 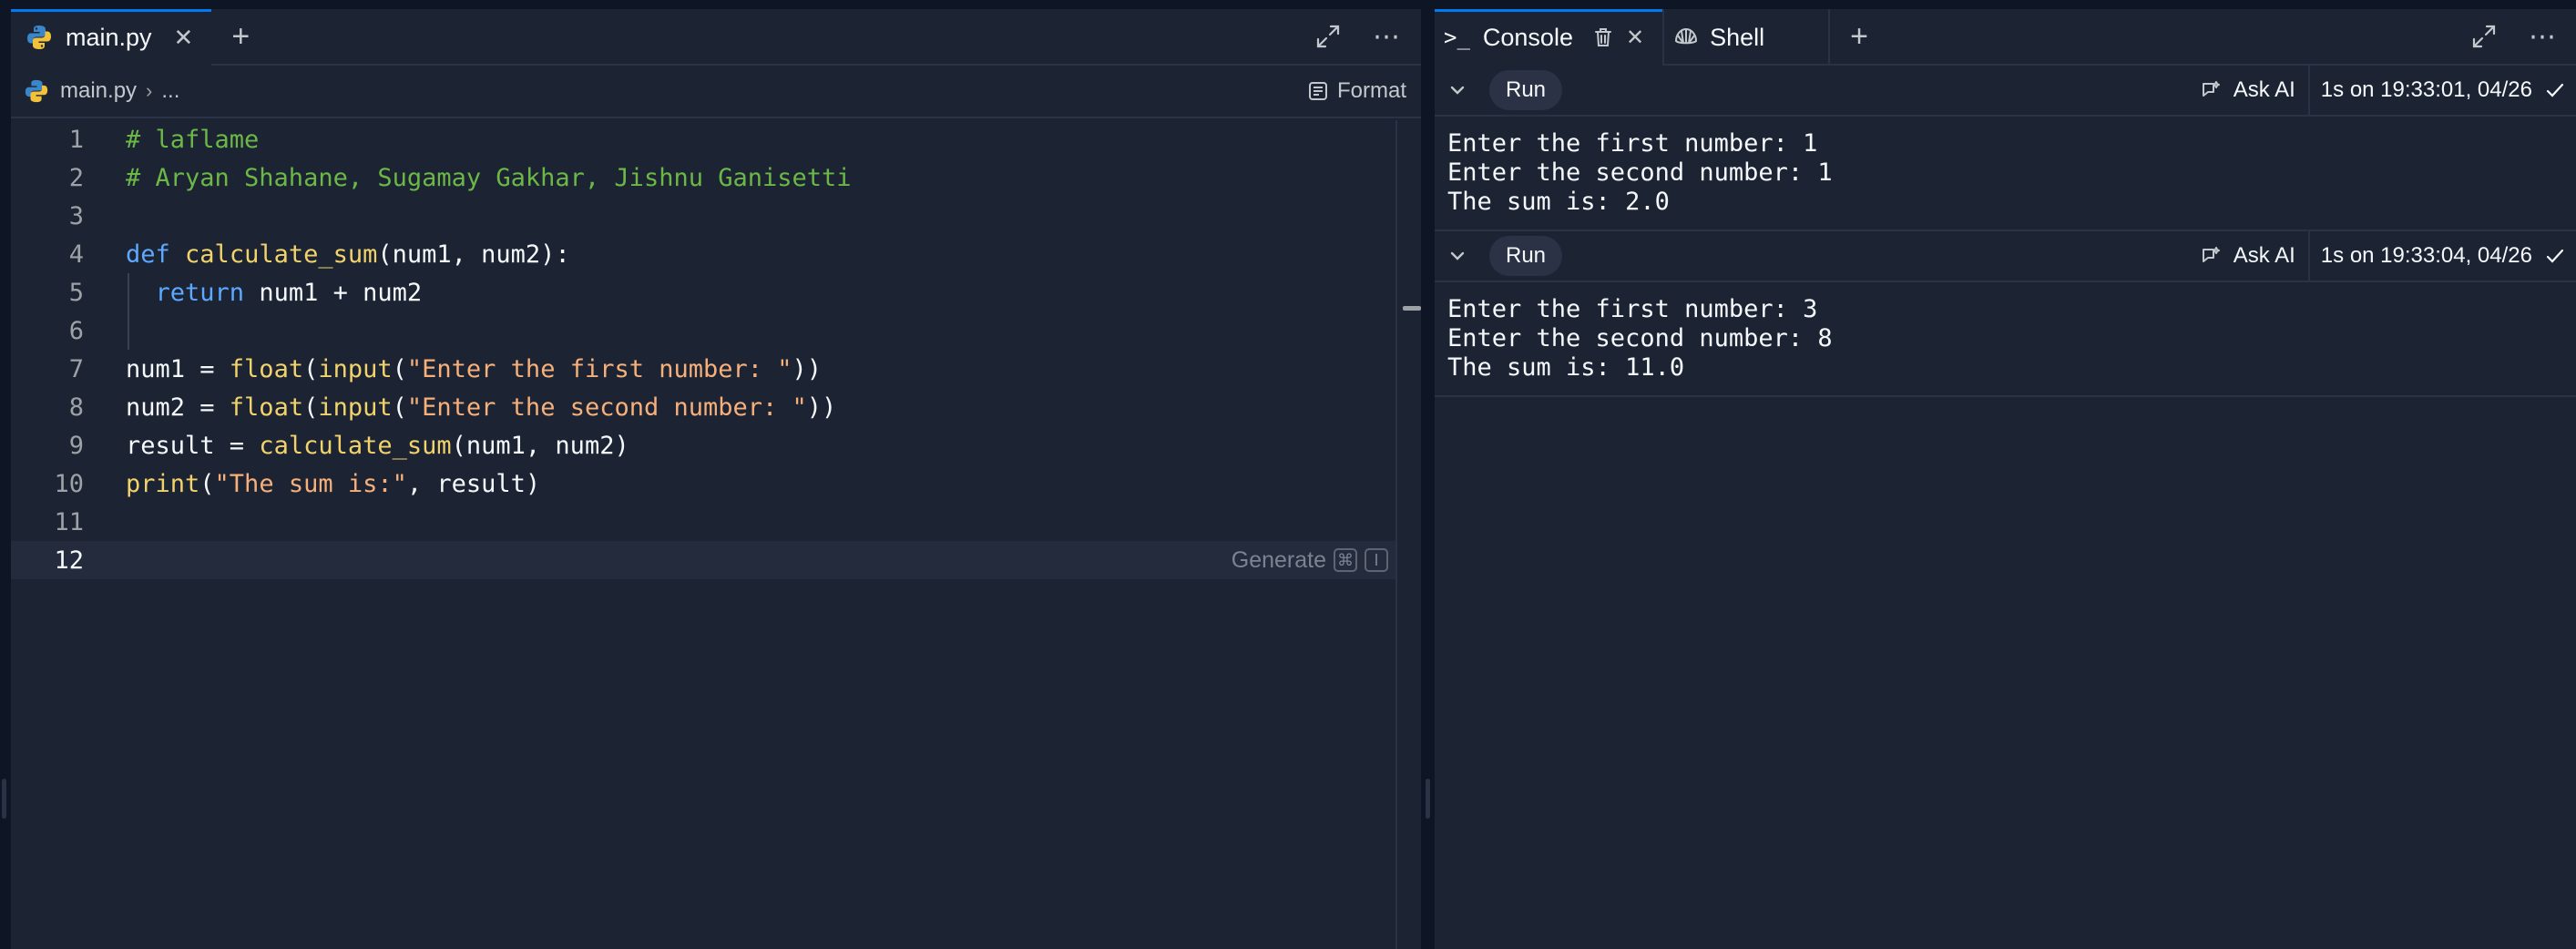 What do you see at coordinates (76, 407) in the screenshot?
I see `line-number: 8` at bounding box center [76, 407].